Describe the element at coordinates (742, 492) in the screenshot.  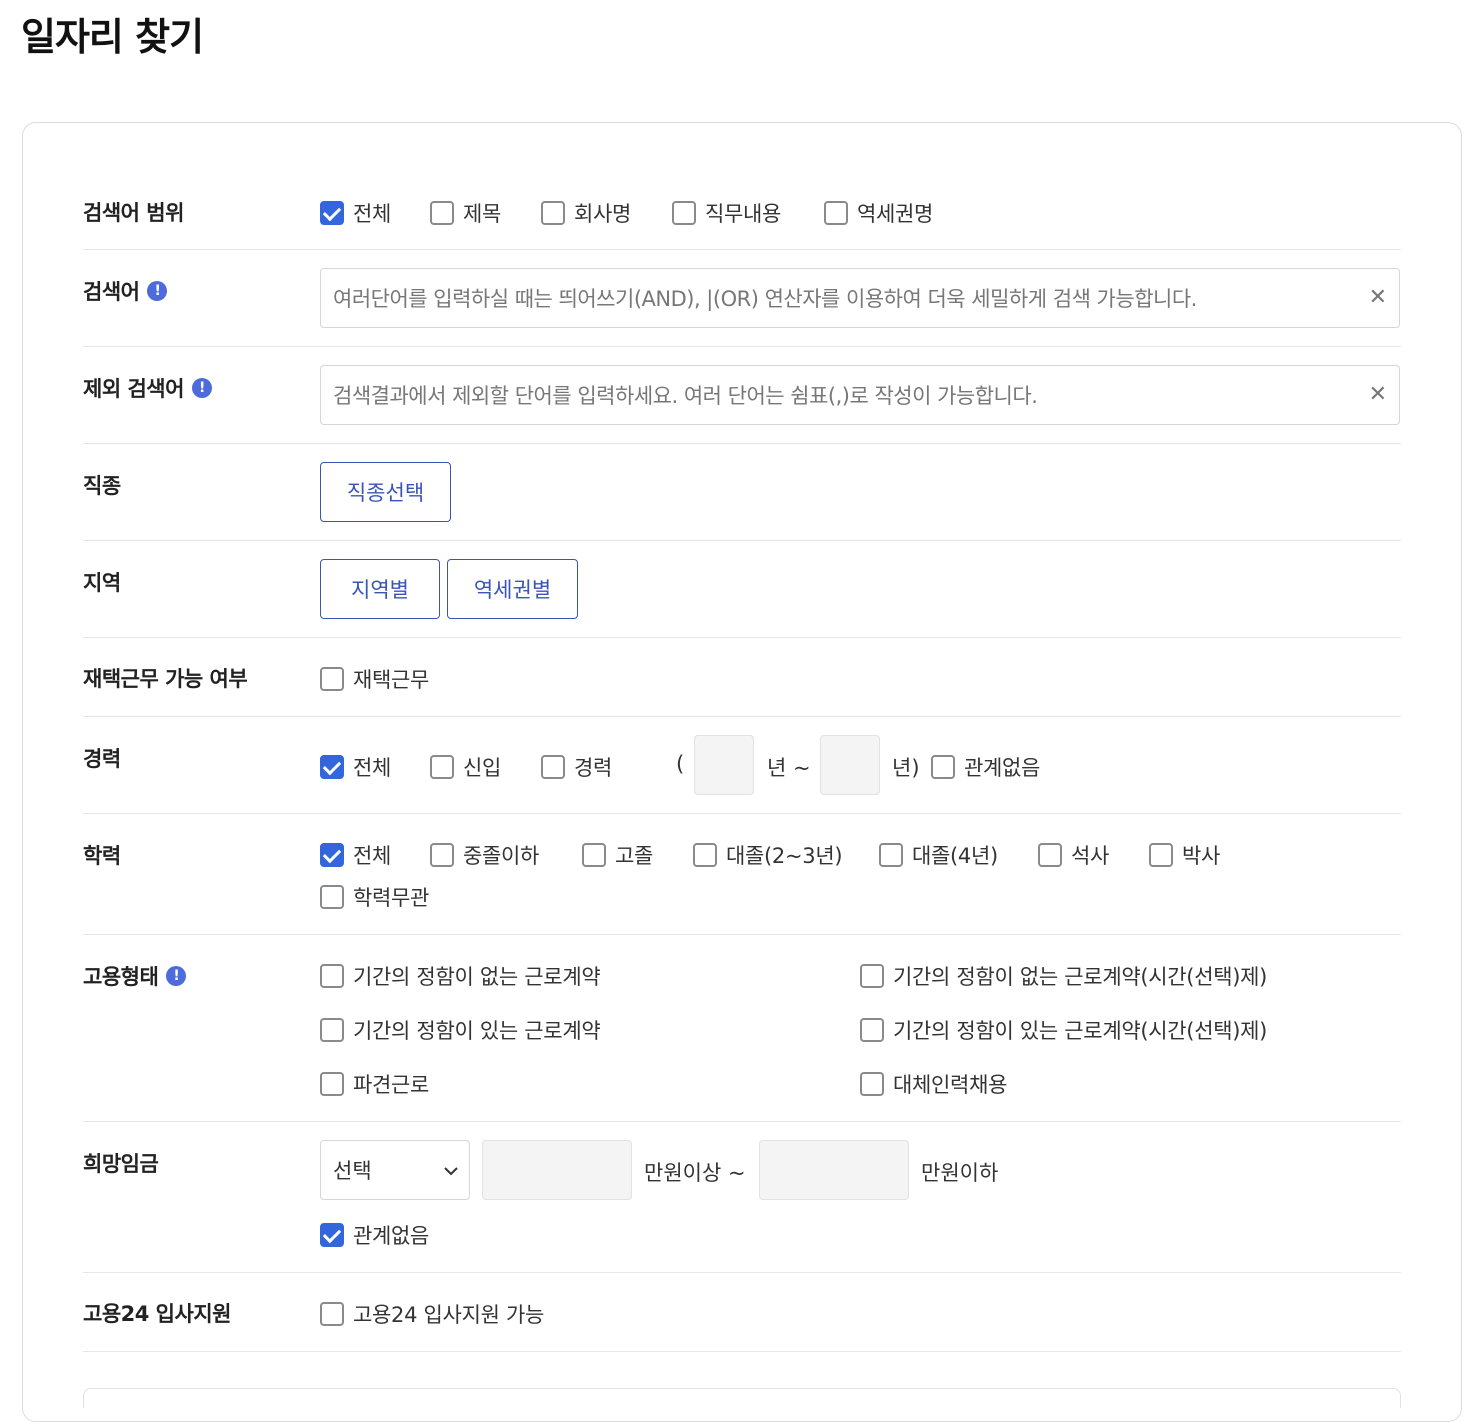
I see `job-type-row: 직종 직종선택` at that location.